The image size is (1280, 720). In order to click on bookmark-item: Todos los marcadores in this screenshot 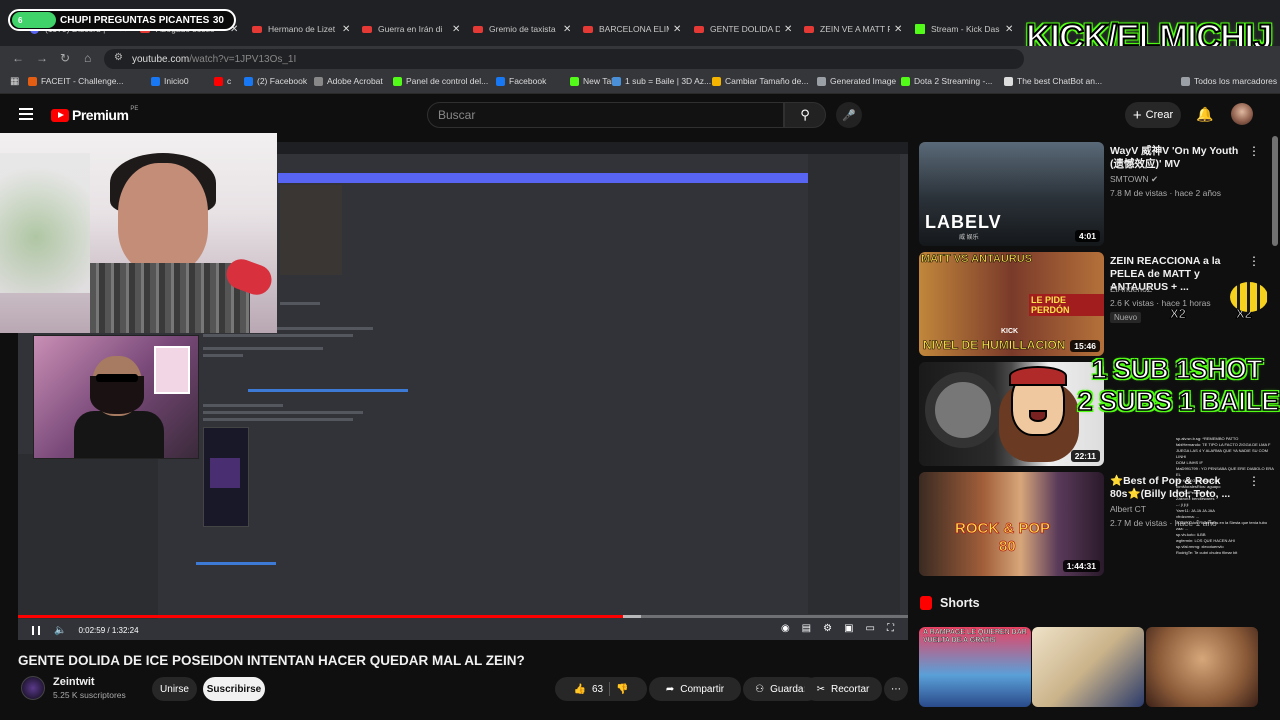, I will do `click(1229, 81)`.